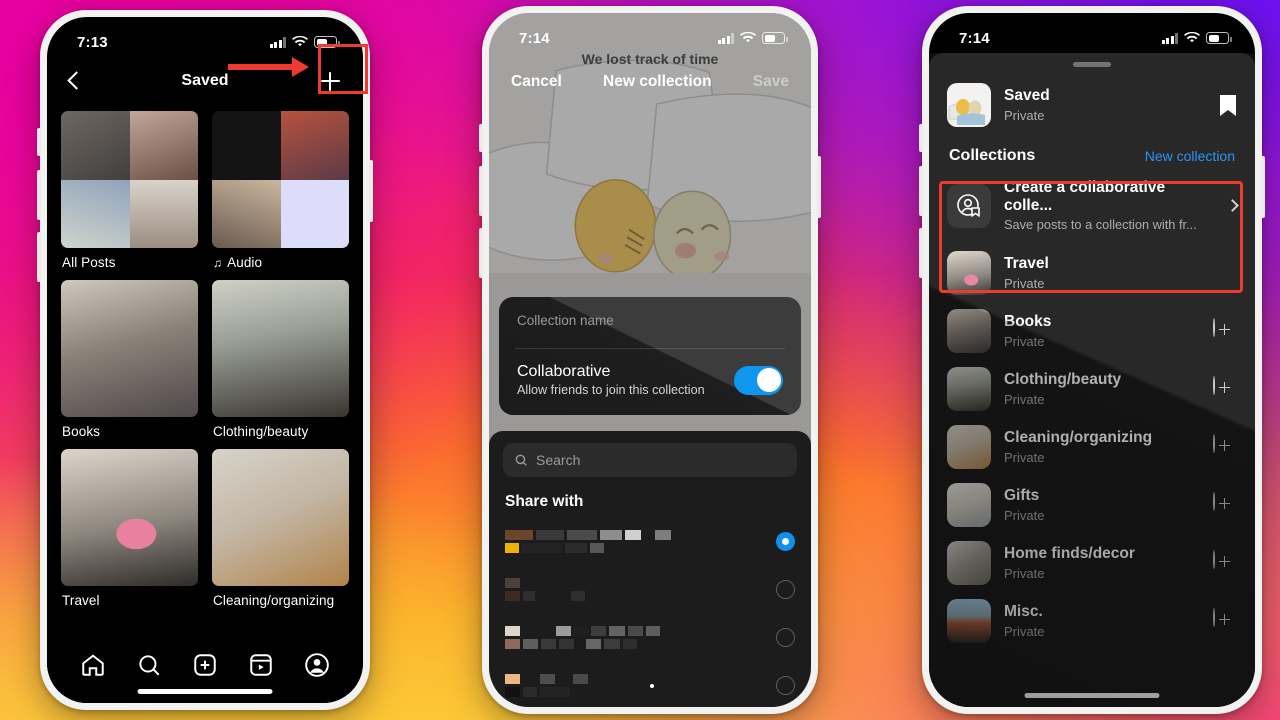  Describe the element at coordinates (81, 600) in the screenshot. I see `collection-label: Travel` at that location.